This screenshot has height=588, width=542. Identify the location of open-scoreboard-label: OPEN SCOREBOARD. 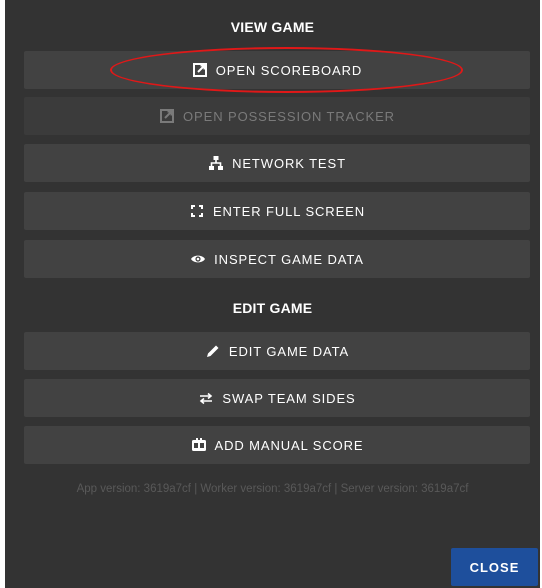
(289, 70).